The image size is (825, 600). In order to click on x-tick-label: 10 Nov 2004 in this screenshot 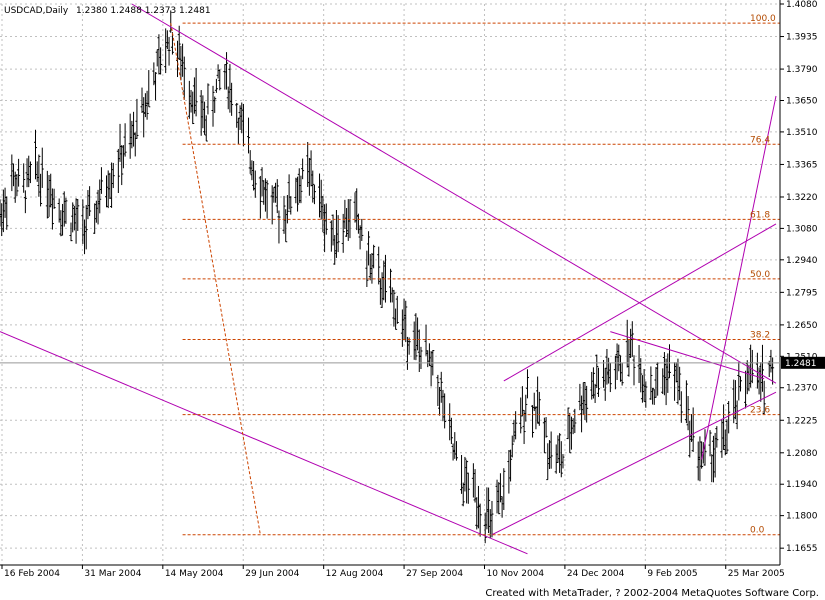, I will do `click(515, 574)`.